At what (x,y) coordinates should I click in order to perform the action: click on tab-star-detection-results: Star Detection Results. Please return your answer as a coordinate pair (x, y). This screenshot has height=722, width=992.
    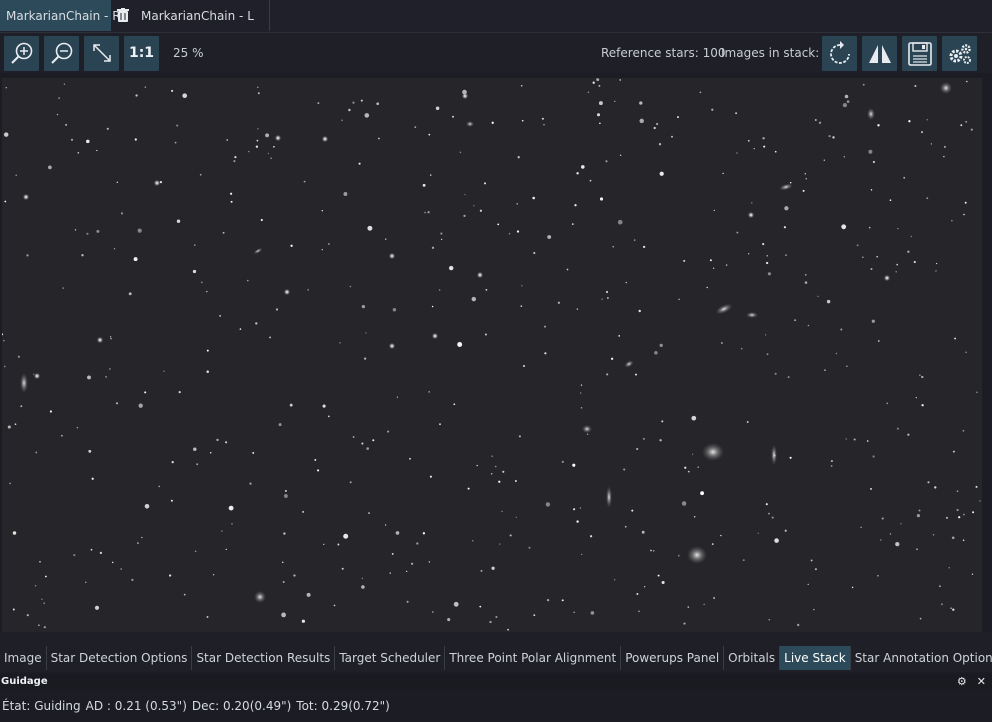
    Looking at the image, I should click on (264, 658).